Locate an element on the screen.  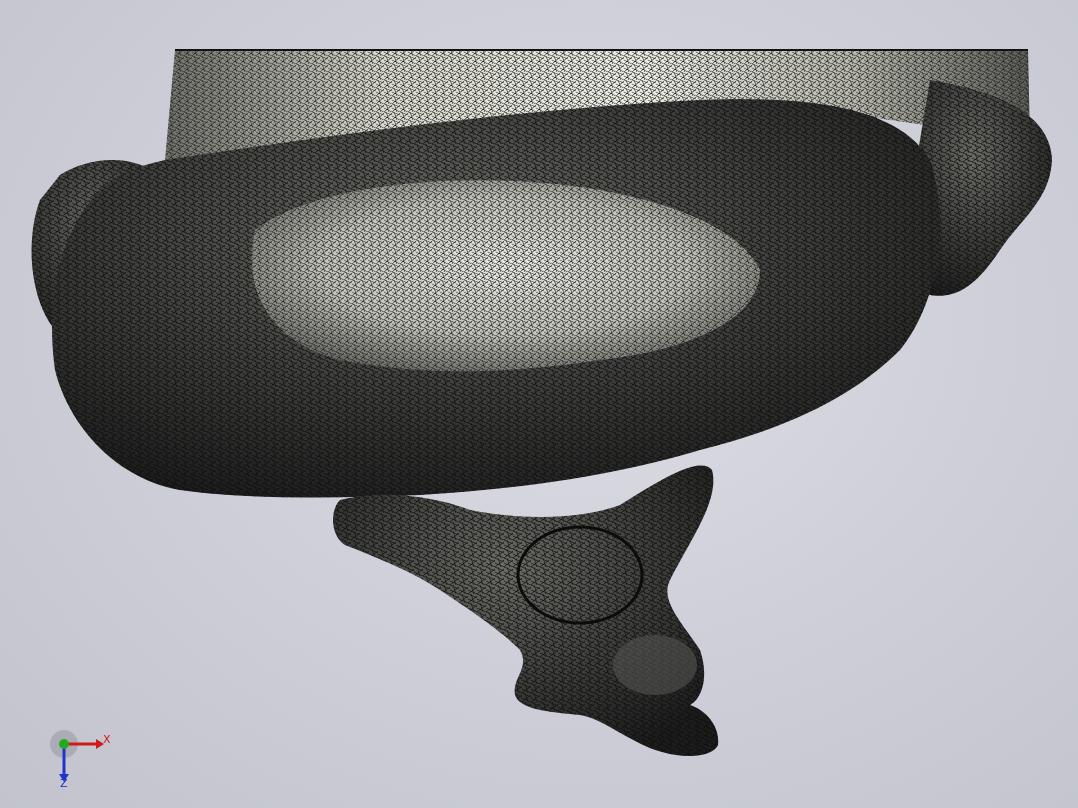
model-tail is located at coordinates (526, 610).